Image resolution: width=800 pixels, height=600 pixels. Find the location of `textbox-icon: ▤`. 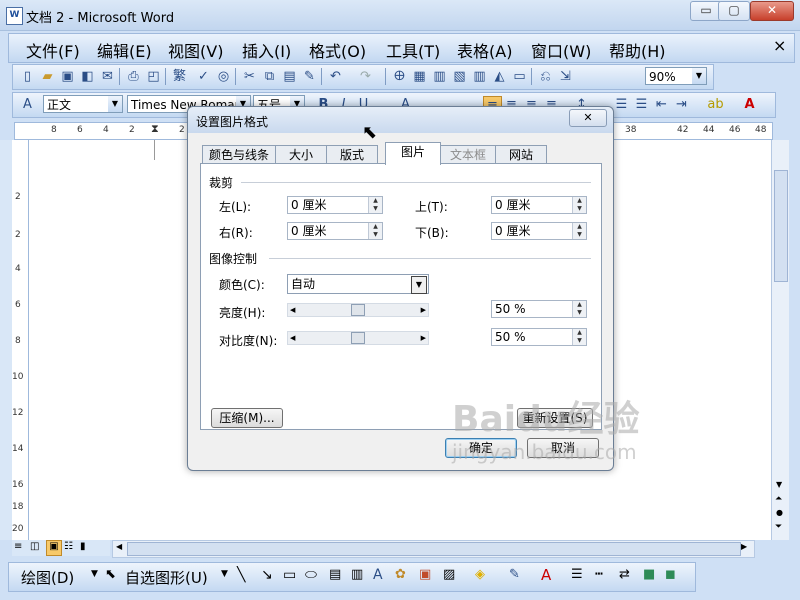

textbox-icon: ▤ is located at coordinates (335, 574).